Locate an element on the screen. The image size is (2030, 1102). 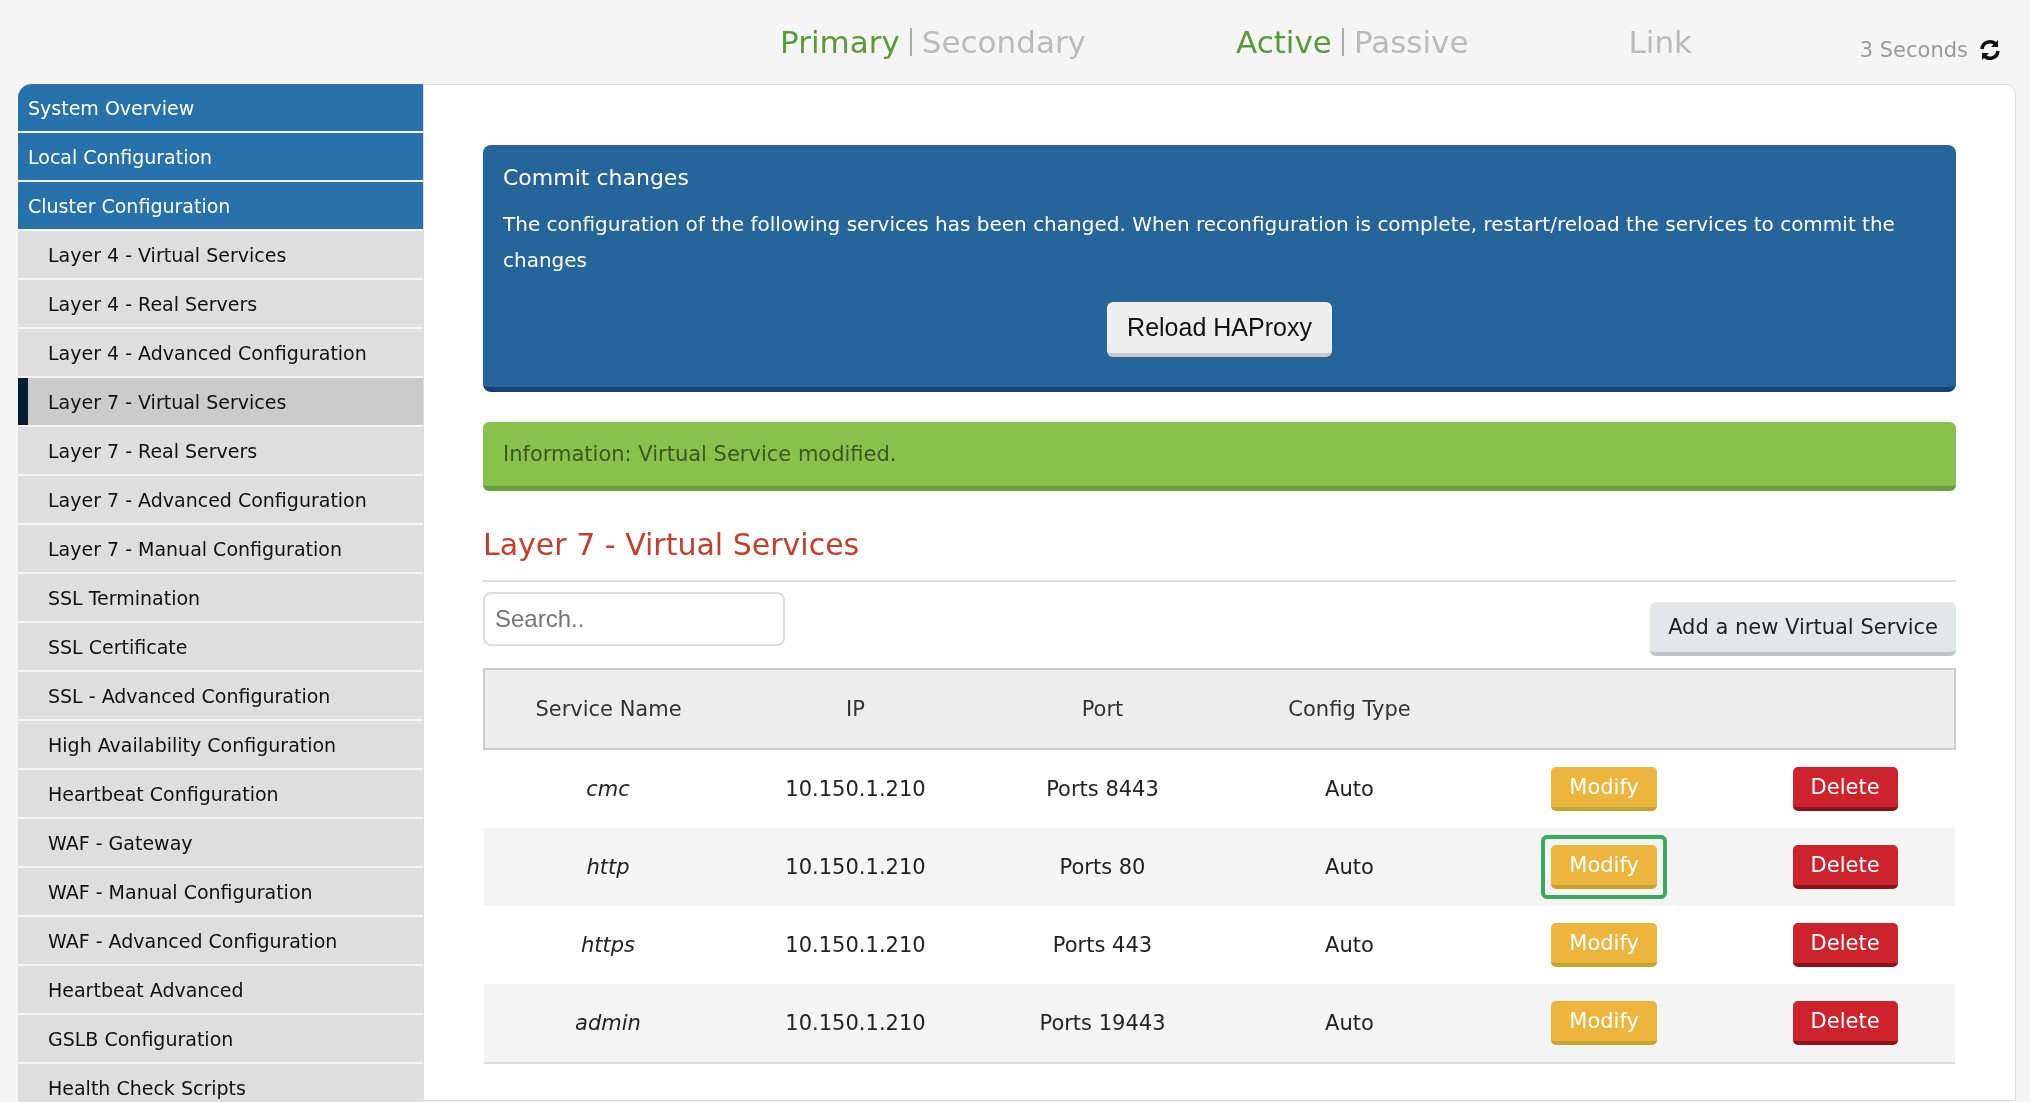
sidebar-item: Health Check Scripts is located at coordinates (220, 1083).